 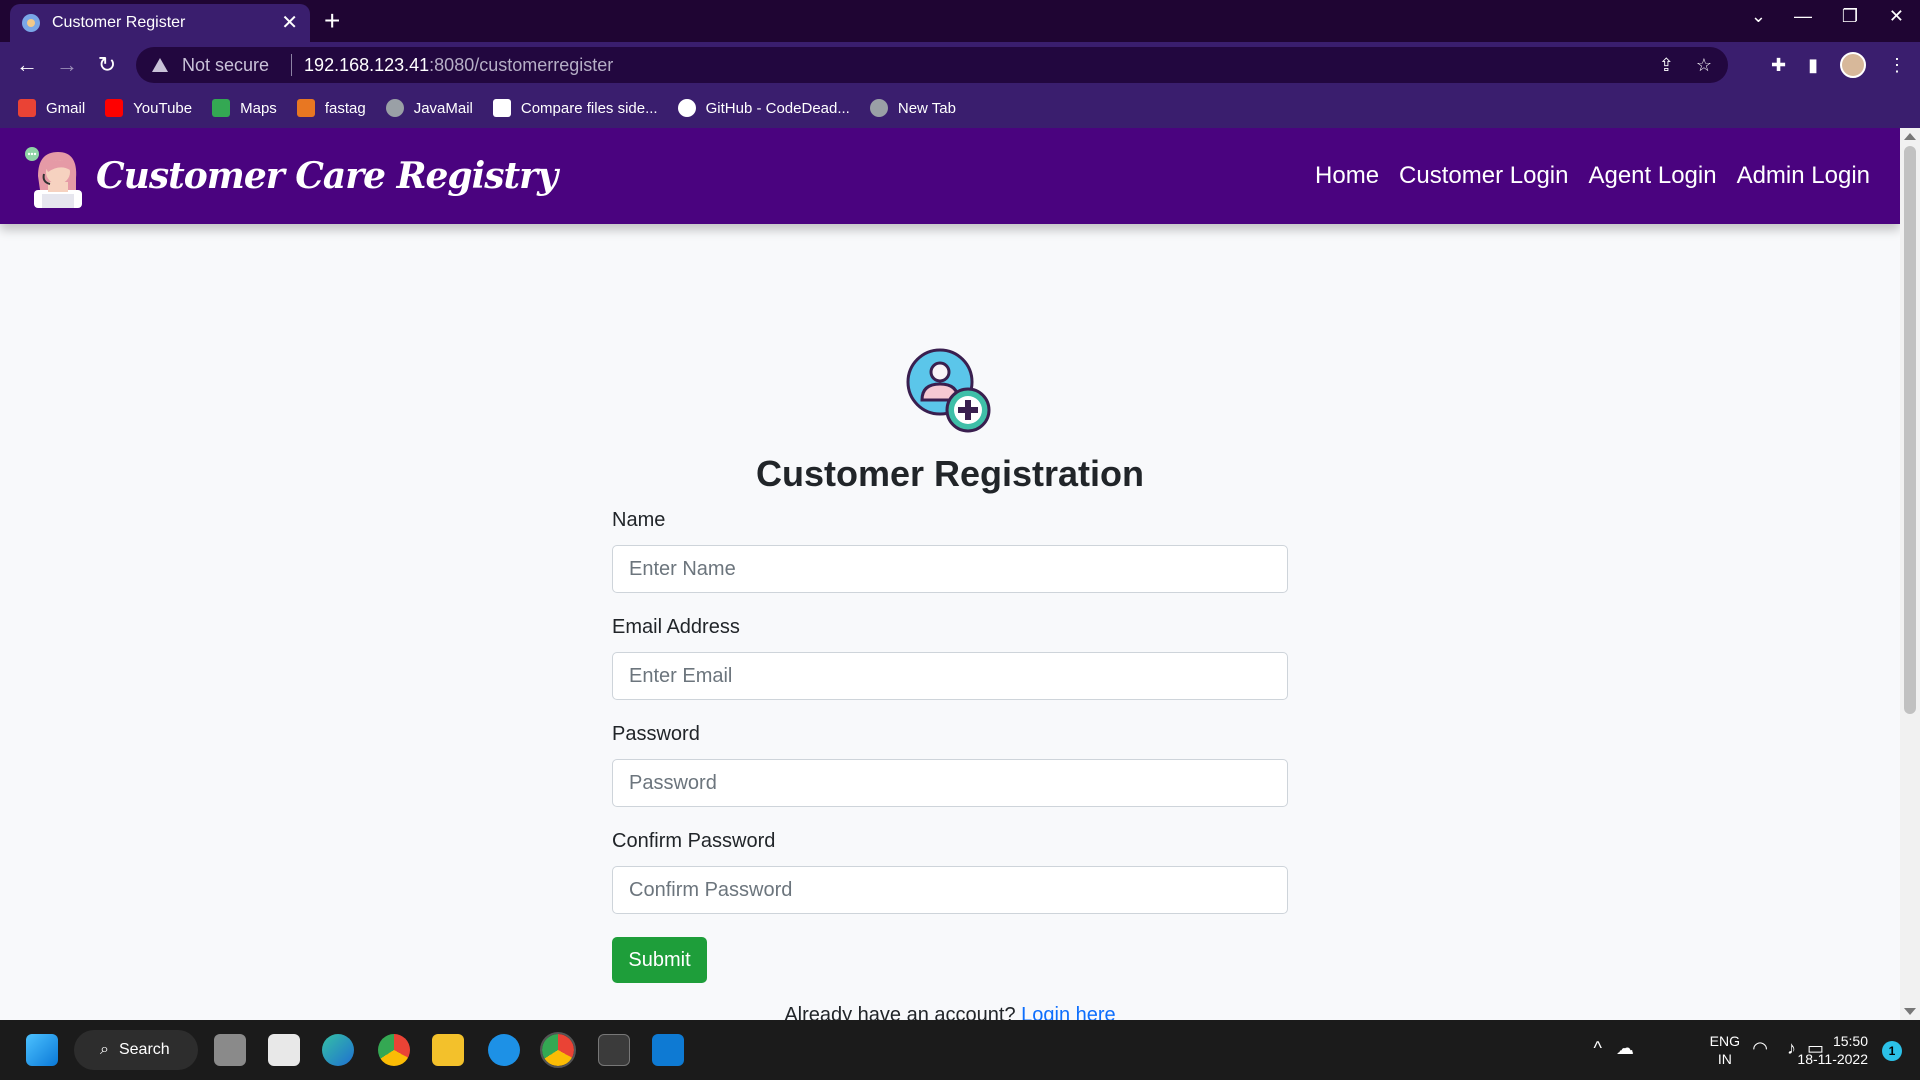 I want to click on url-path: :8080/customerregister, so click(x=521, y=64).